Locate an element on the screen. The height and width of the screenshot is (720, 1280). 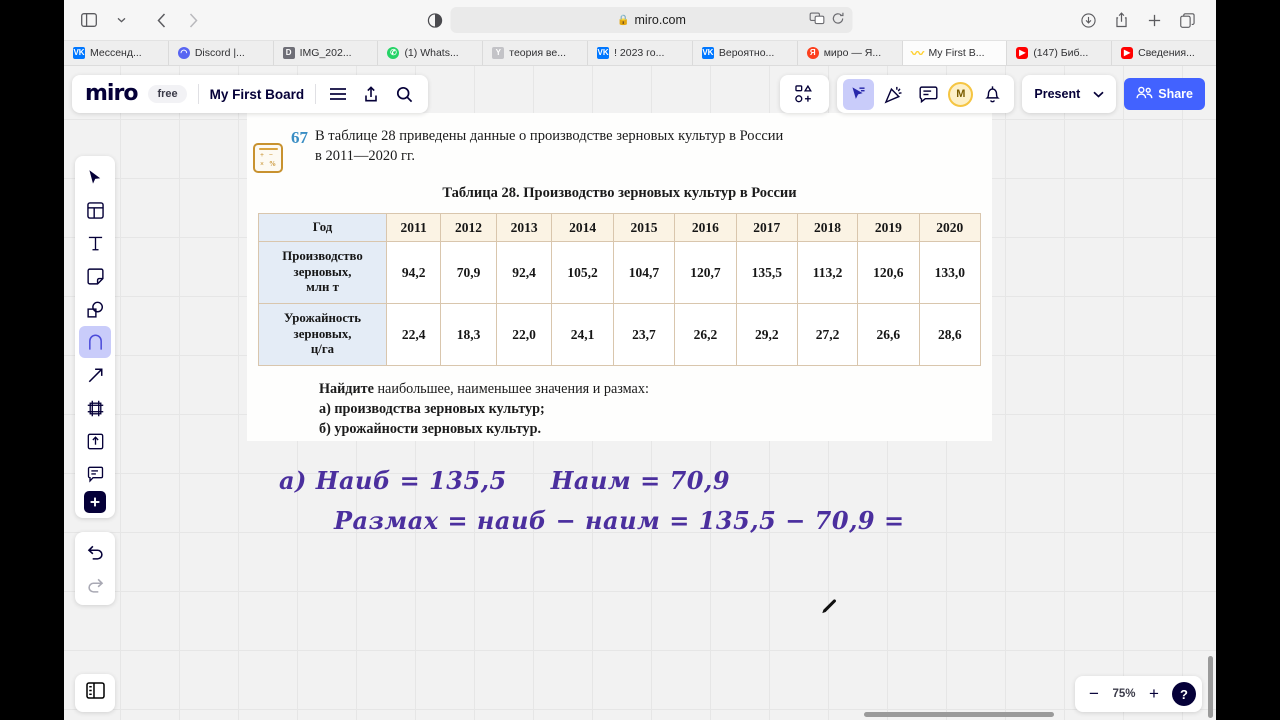
comment-bubble-icon is located at coordinates (95, 474).